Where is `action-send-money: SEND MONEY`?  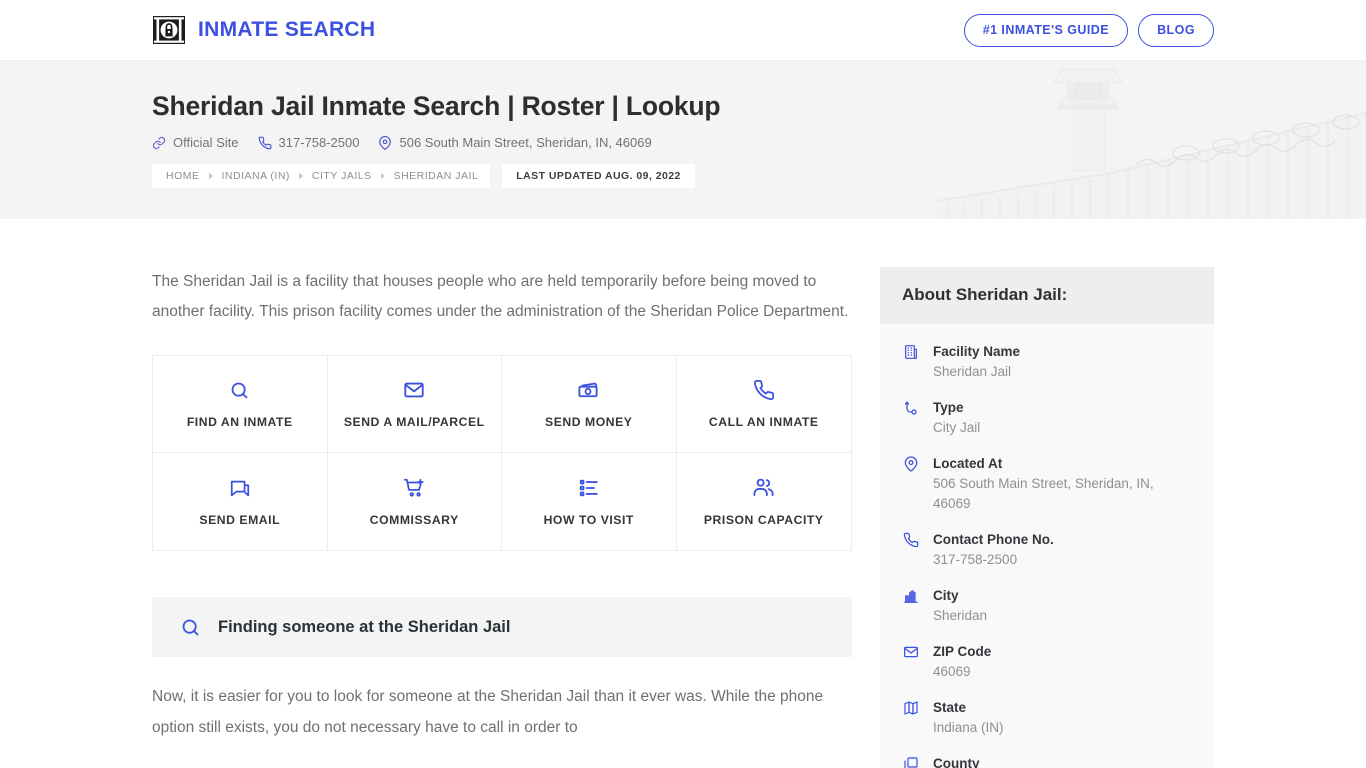 action-send-money: SEND MONEY is located at coordinates (589, 404).